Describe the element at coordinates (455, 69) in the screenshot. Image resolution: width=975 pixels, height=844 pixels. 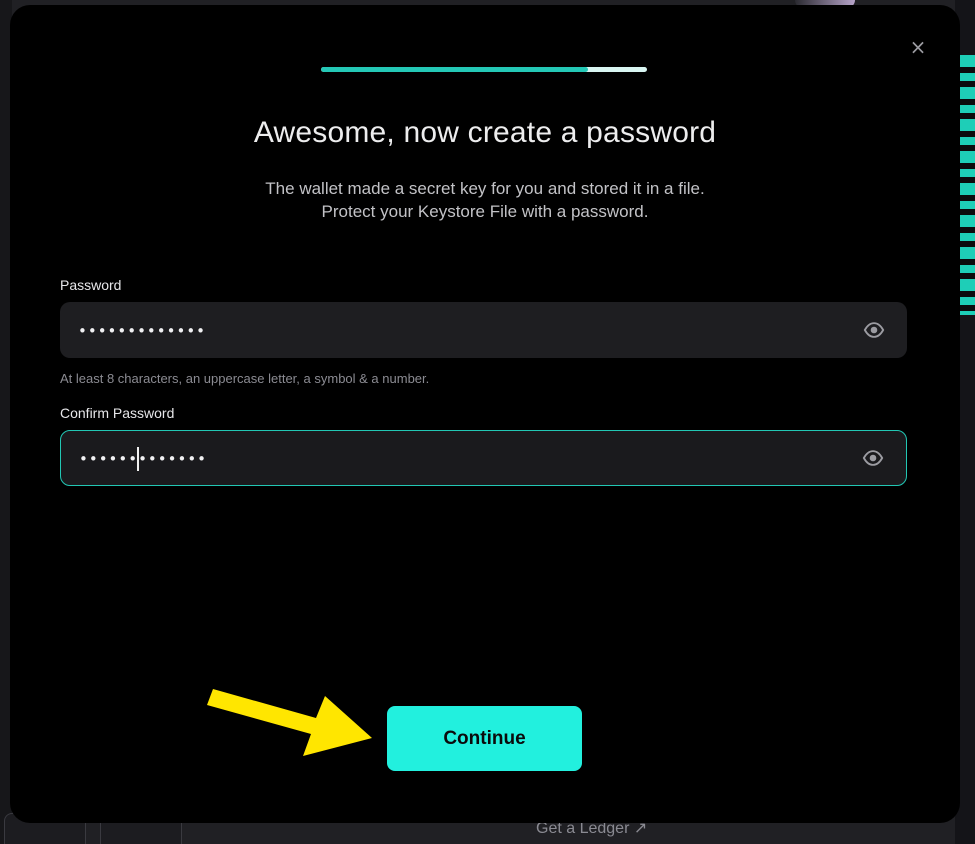
I see `progress-bar-fill` at that location.